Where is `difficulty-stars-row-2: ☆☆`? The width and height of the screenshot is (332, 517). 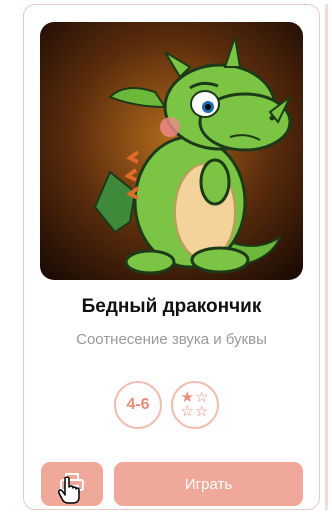
difficulty-stars-row-2: ☆☆ is located at coordinates (195, 411).